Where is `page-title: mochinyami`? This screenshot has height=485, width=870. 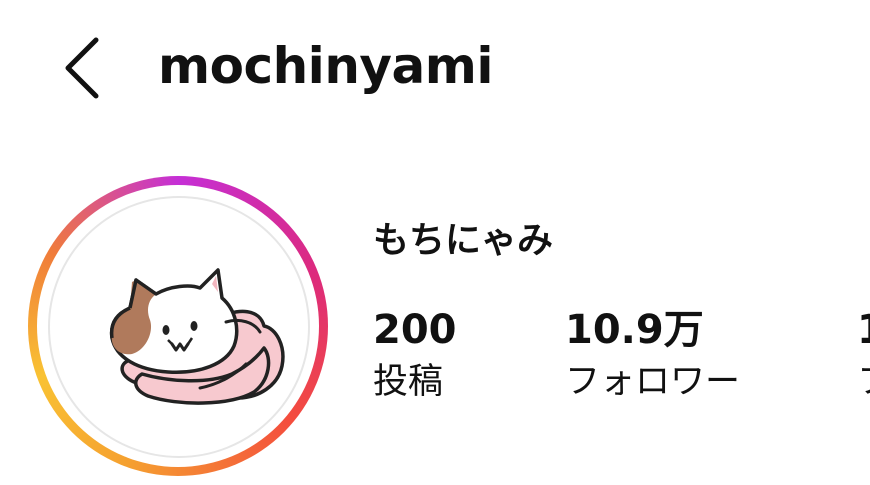 page-title: mochinyami is located at coordinates (326, 66).